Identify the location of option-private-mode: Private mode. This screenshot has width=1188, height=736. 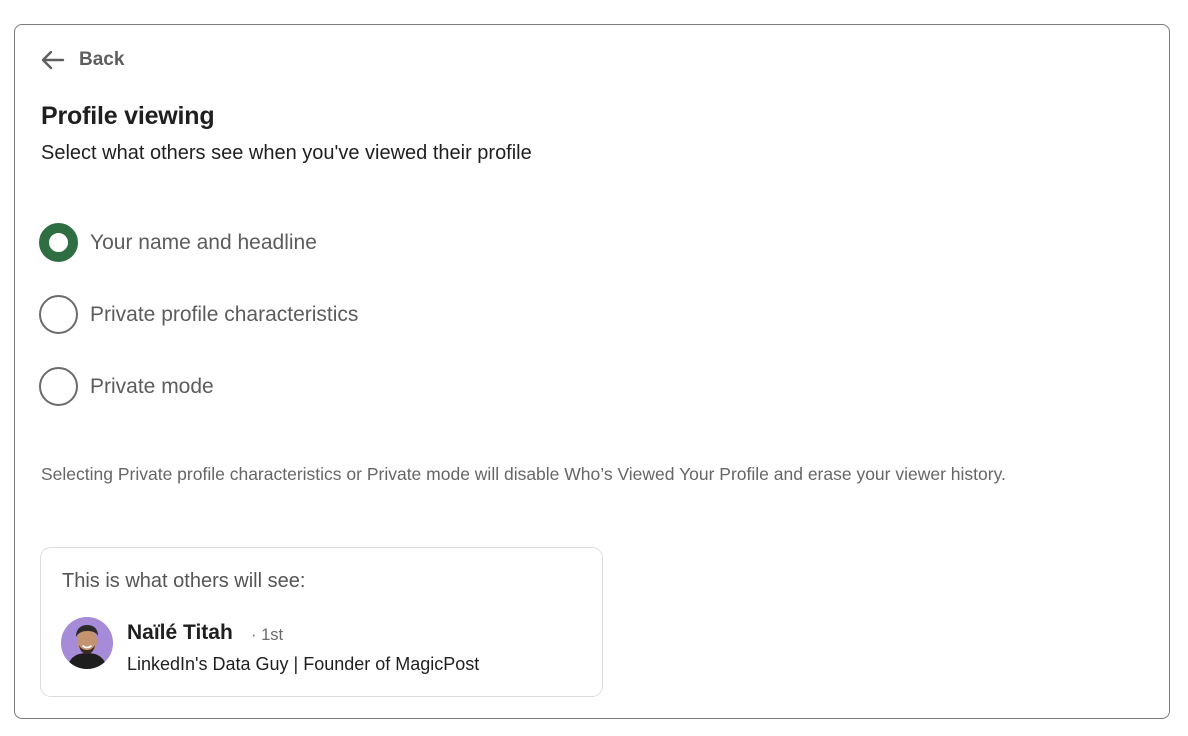
(126, 386).